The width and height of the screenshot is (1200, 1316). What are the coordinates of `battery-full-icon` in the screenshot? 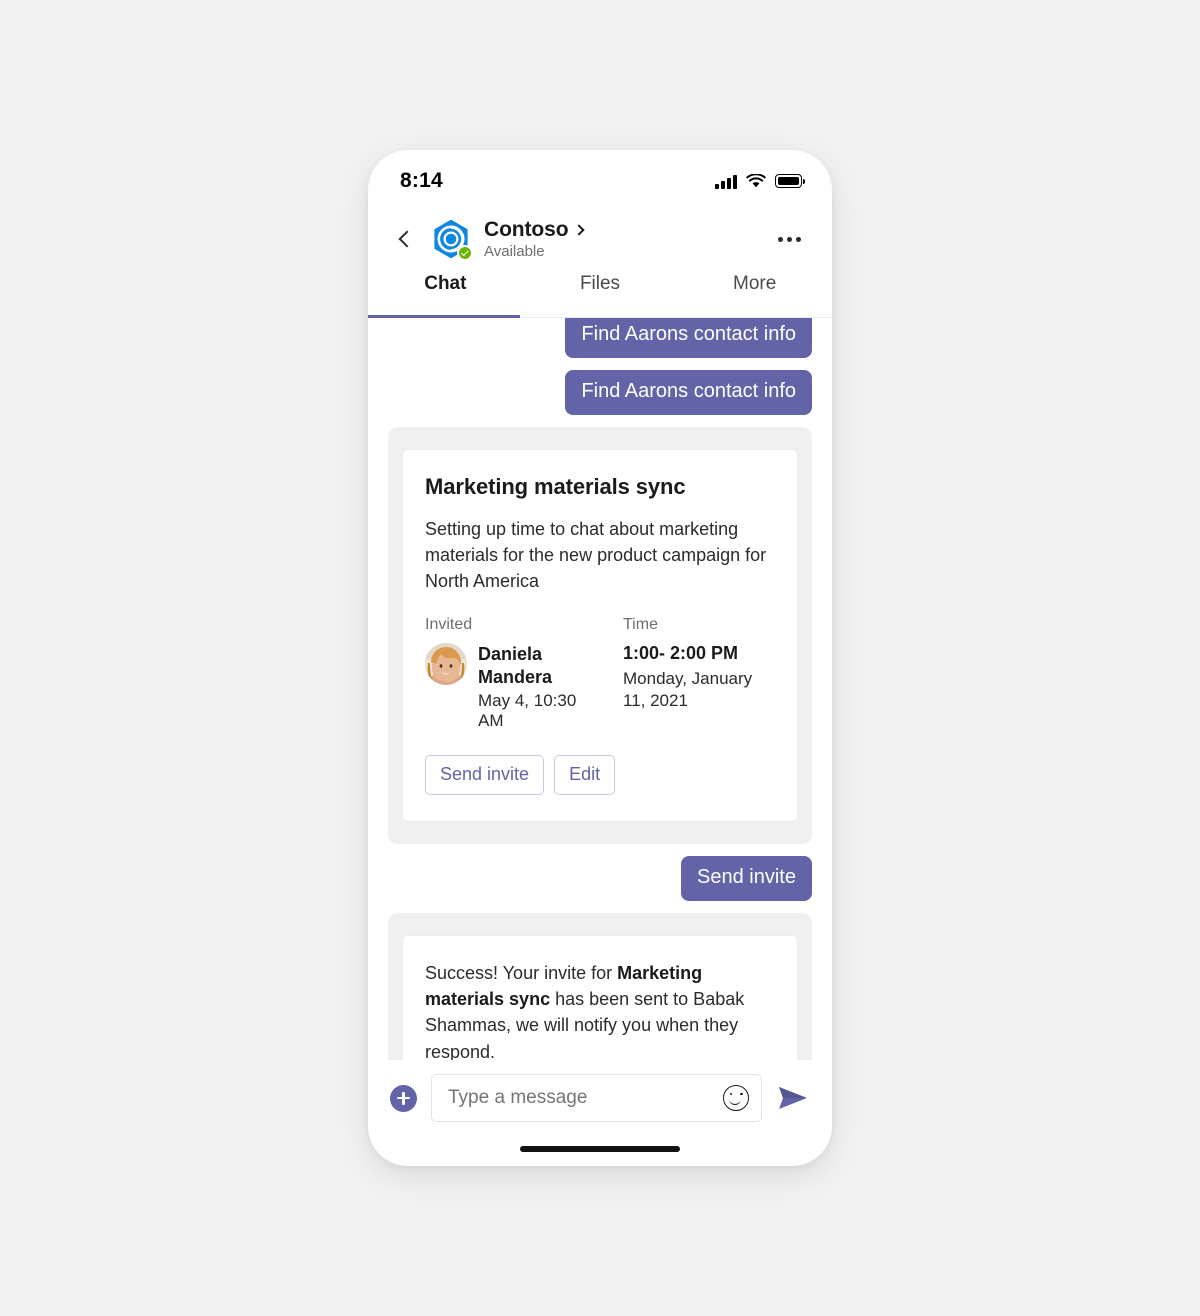 It's located at (790, 181).